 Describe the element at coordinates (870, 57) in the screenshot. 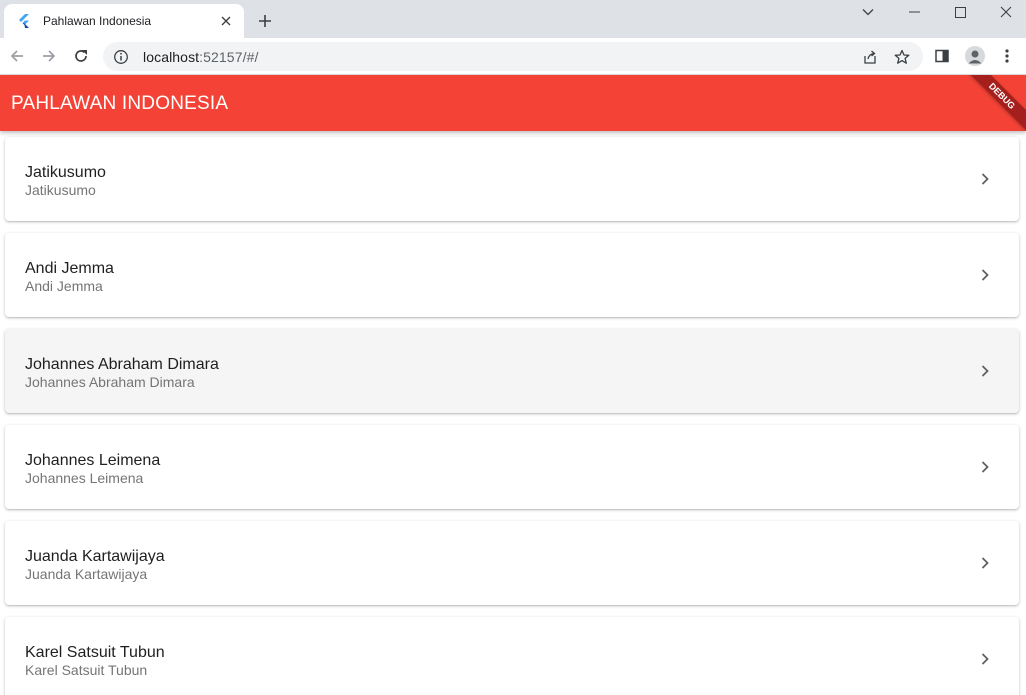

I see `share-icon` at that location.